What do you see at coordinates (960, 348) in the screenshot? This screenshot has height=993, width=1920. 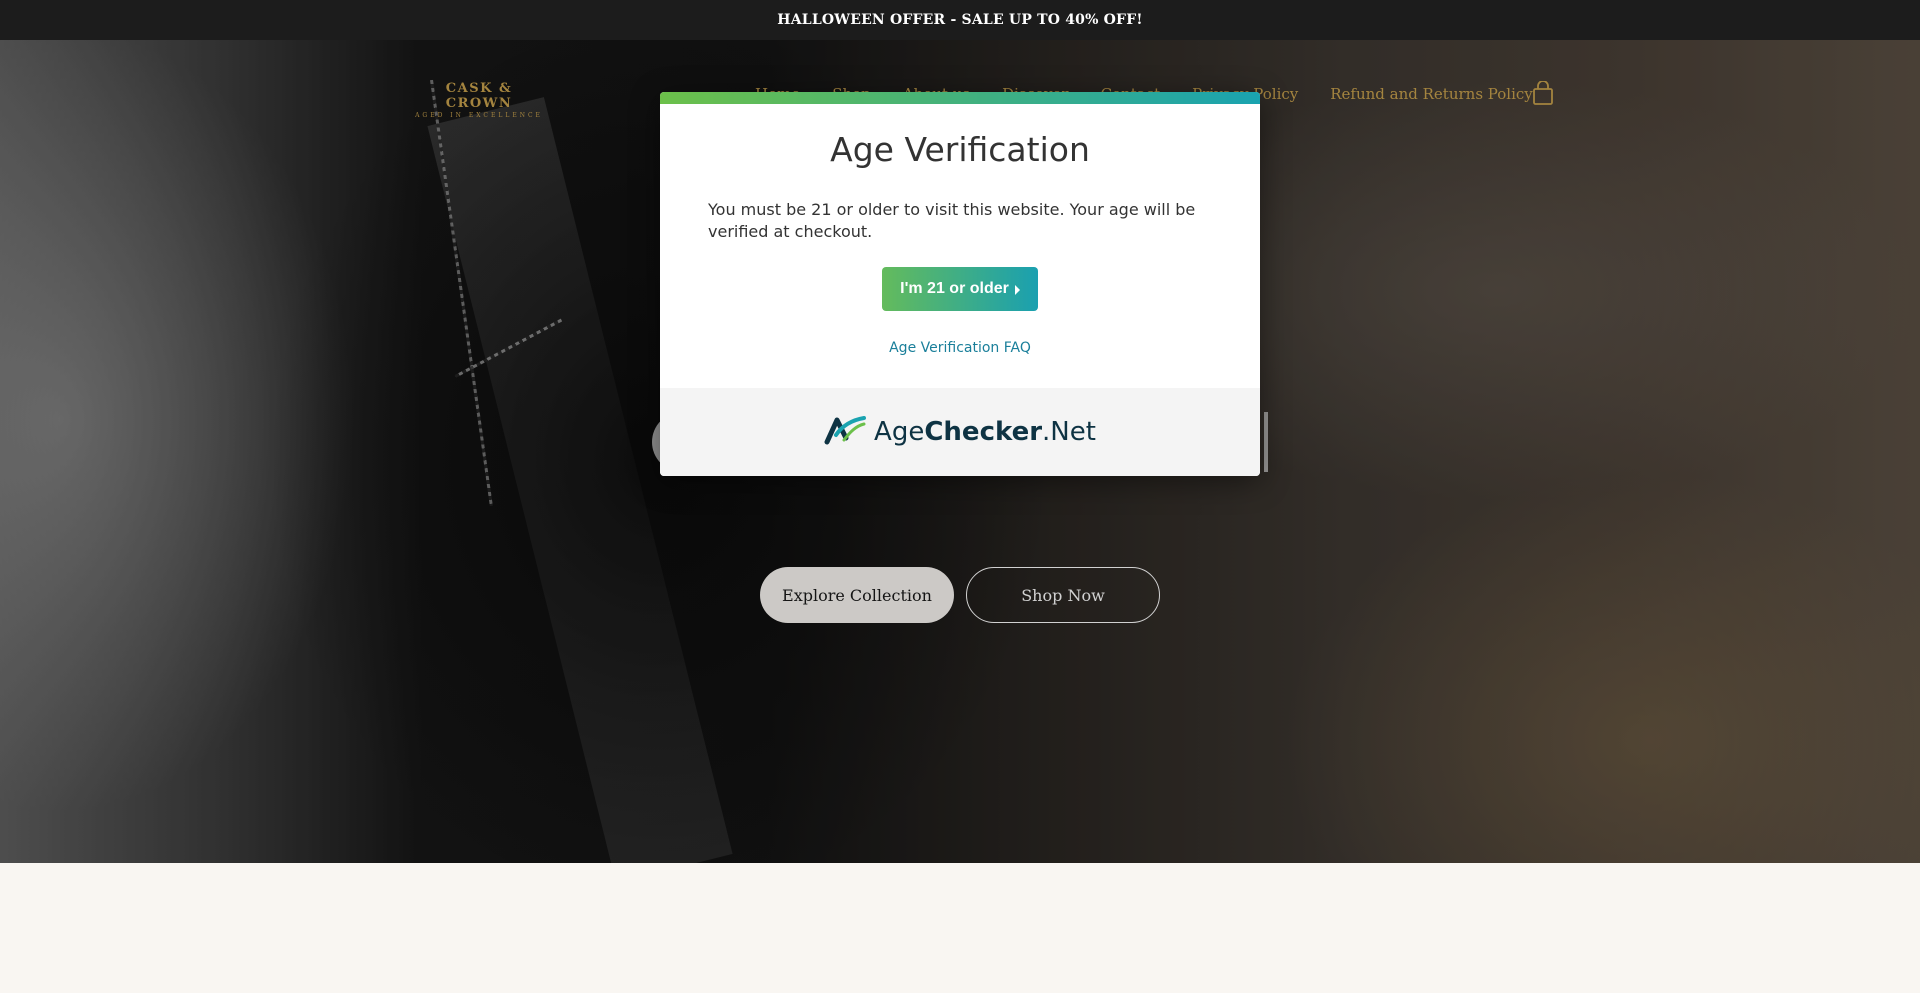 I see `age-verification-faq-link: Age Verification FAQ` at bounding box center [960, 348].